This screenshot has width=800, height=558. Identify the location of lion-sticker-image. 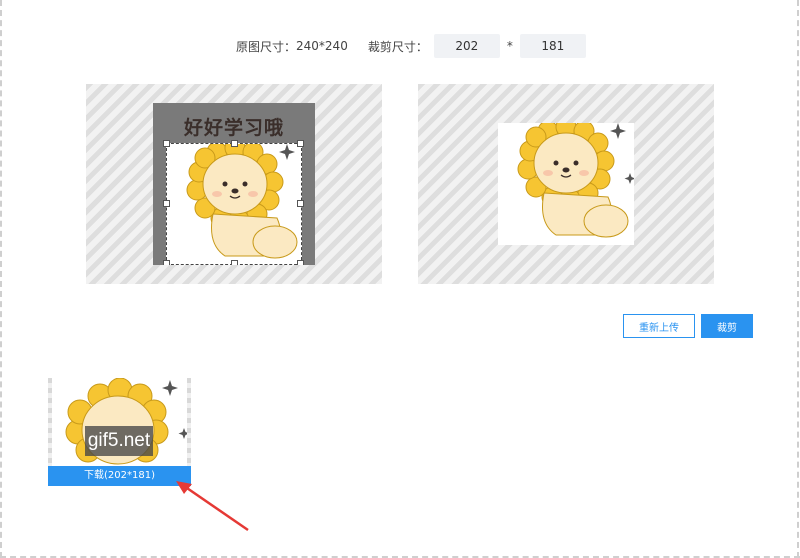
(242, 198).